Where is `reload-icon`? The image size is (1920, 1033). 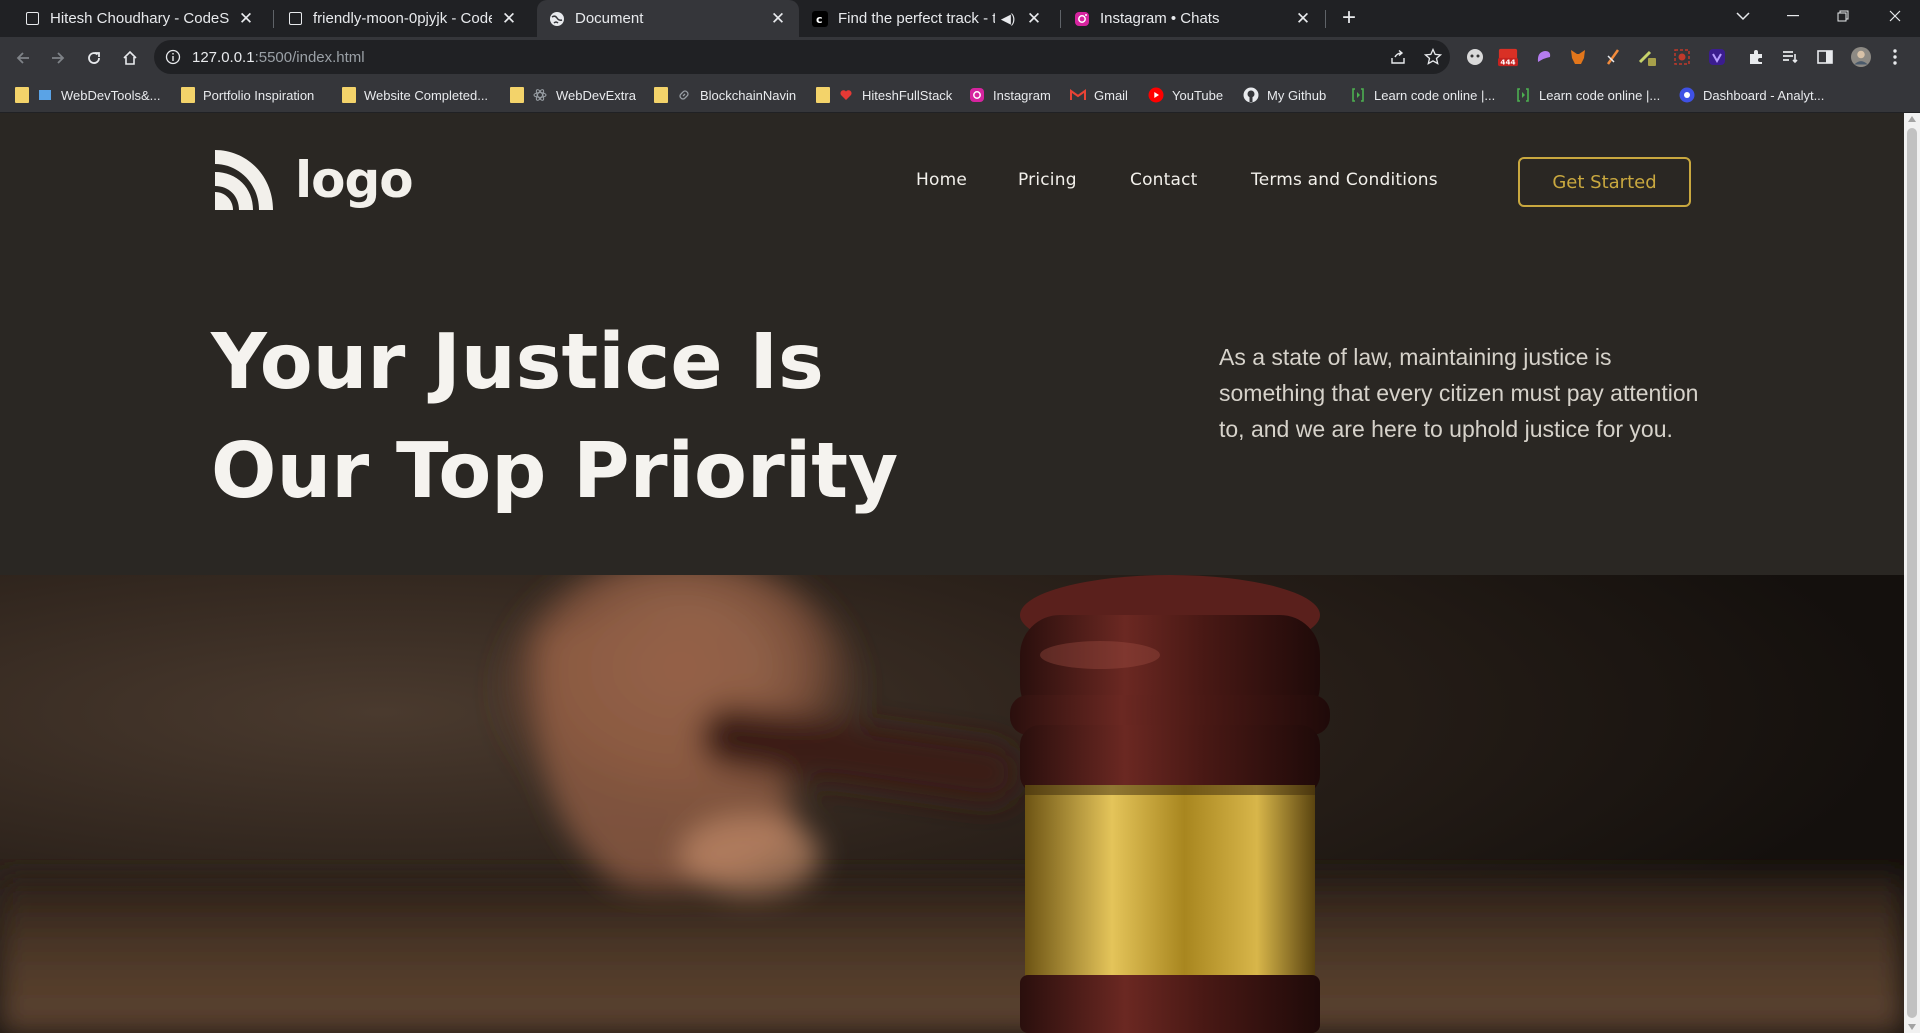
reload-icon is located at coordinates (94, 58).